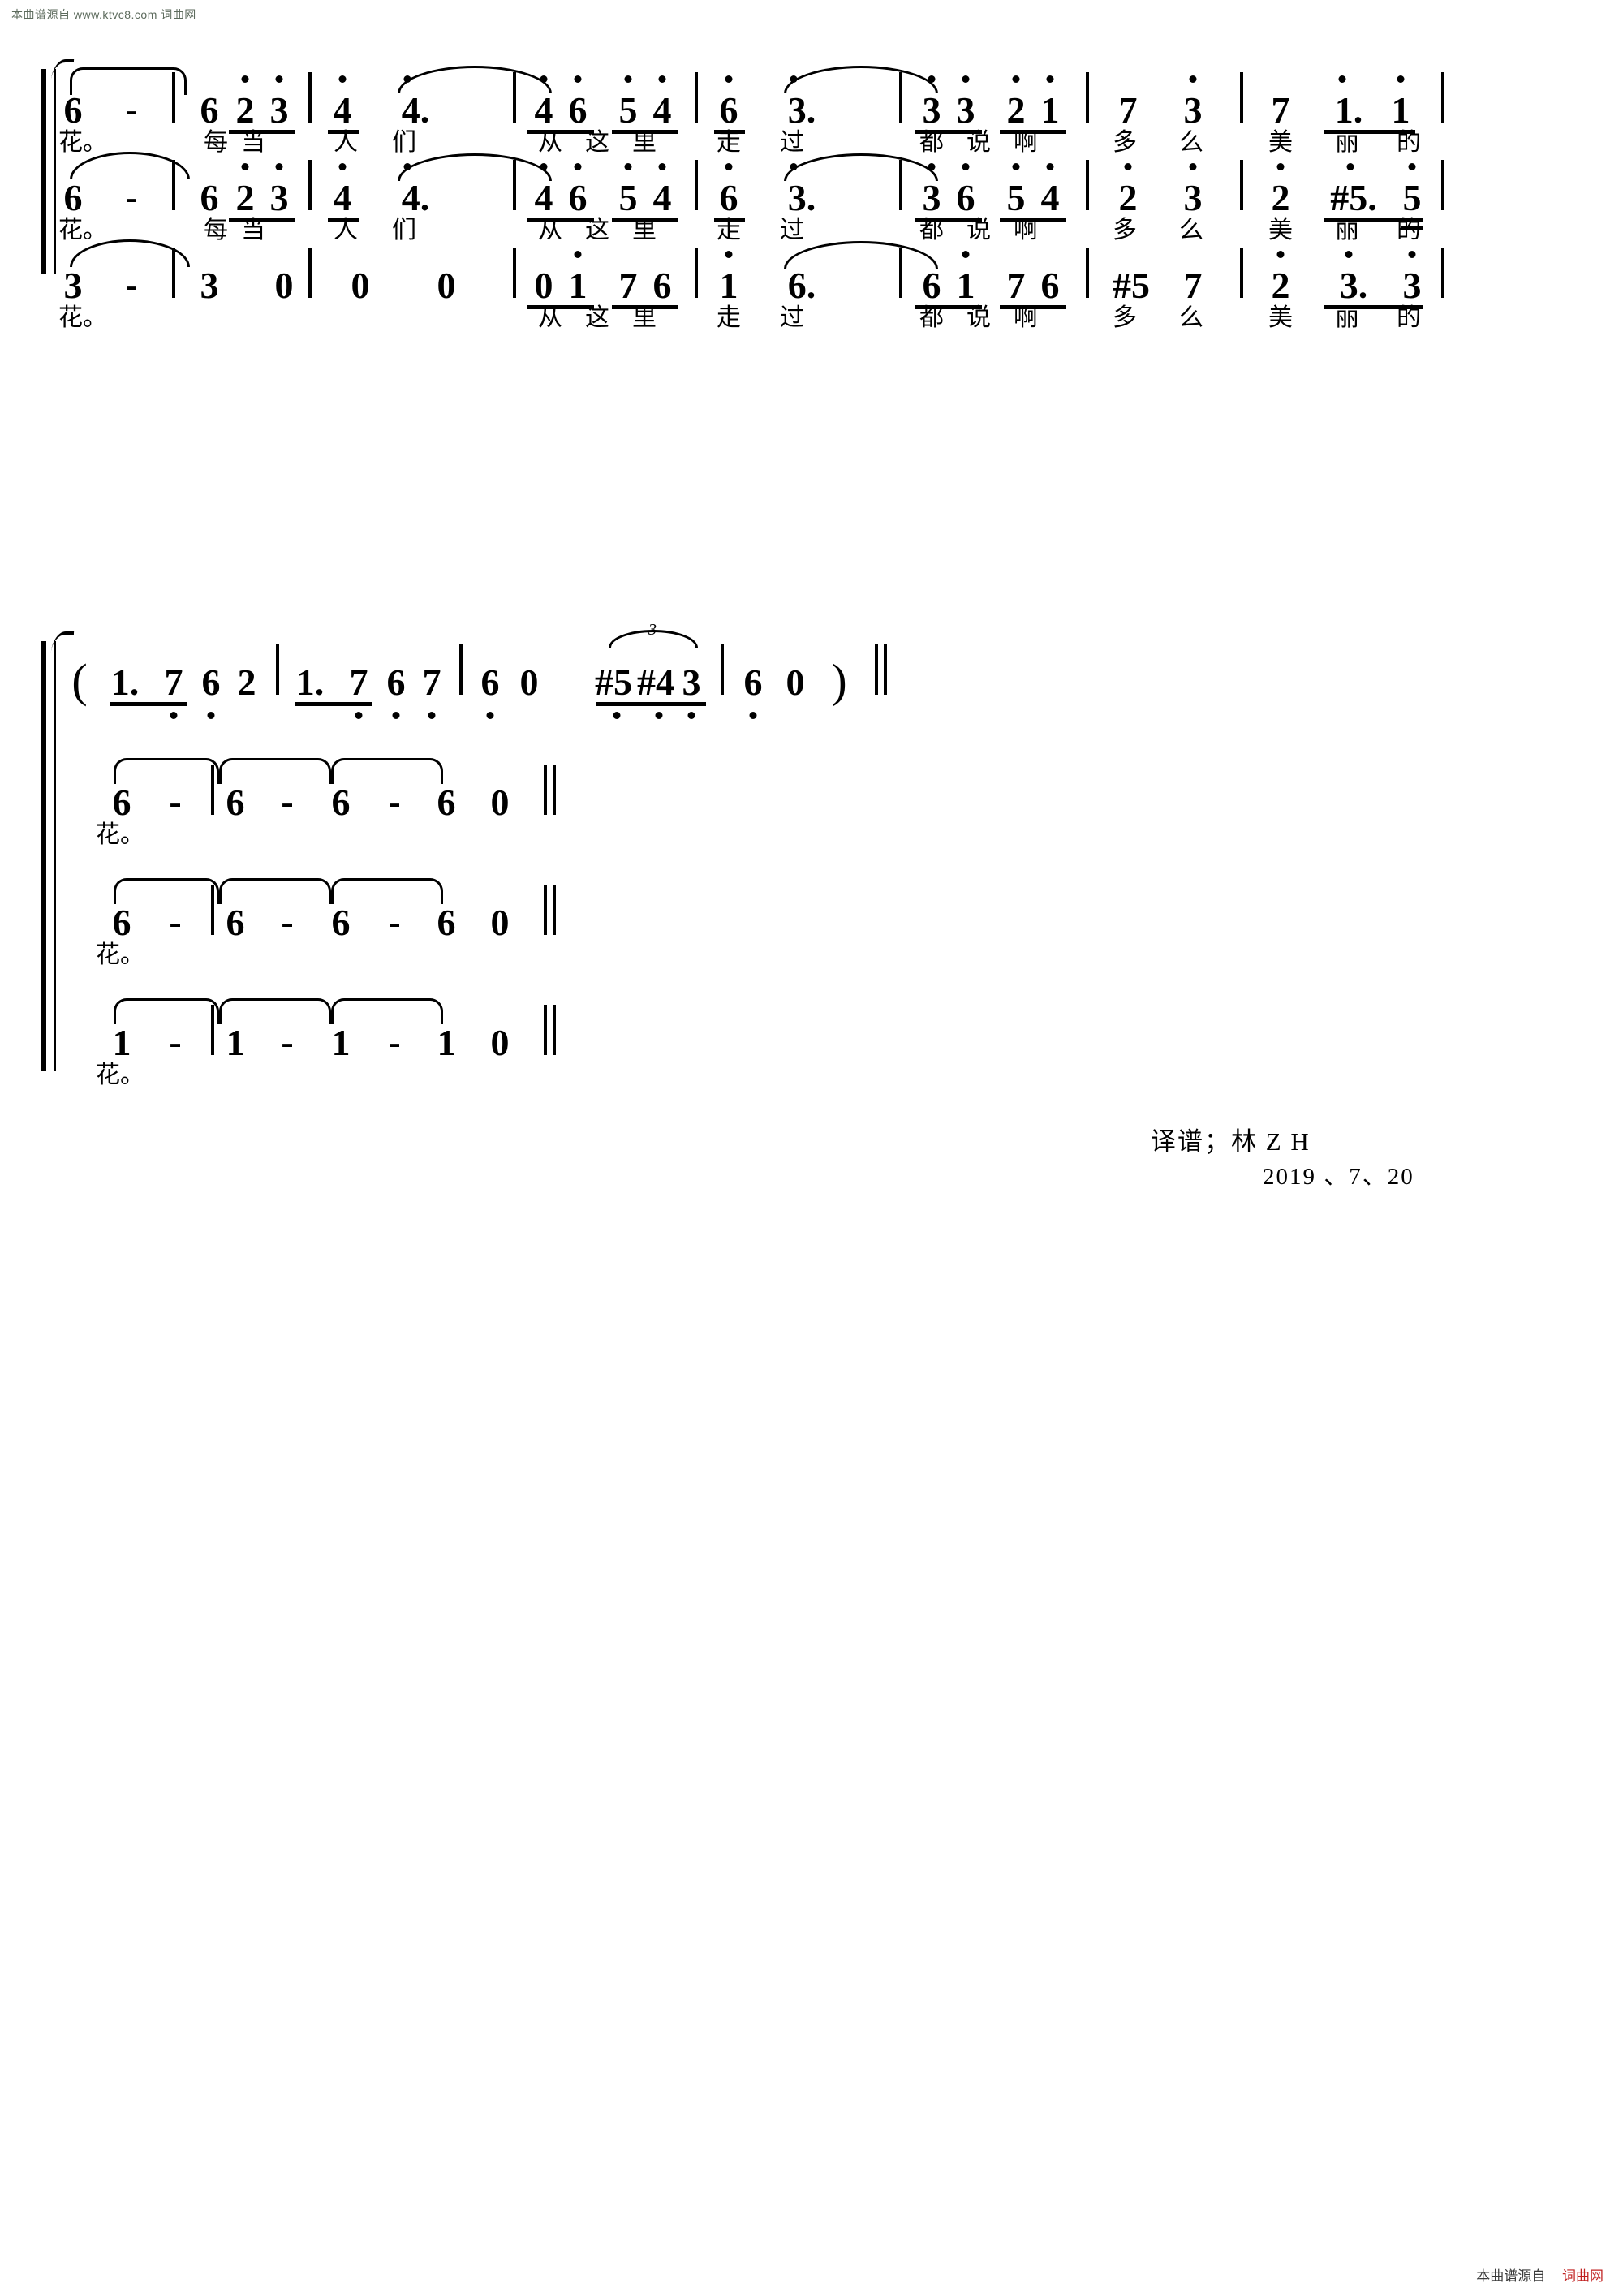 The height and width of the screenshot is (2296, 1623). What do you see at coordinates (415, 110) in the screenshot?
I see `note: 4.` at bounding box center [415, 110].